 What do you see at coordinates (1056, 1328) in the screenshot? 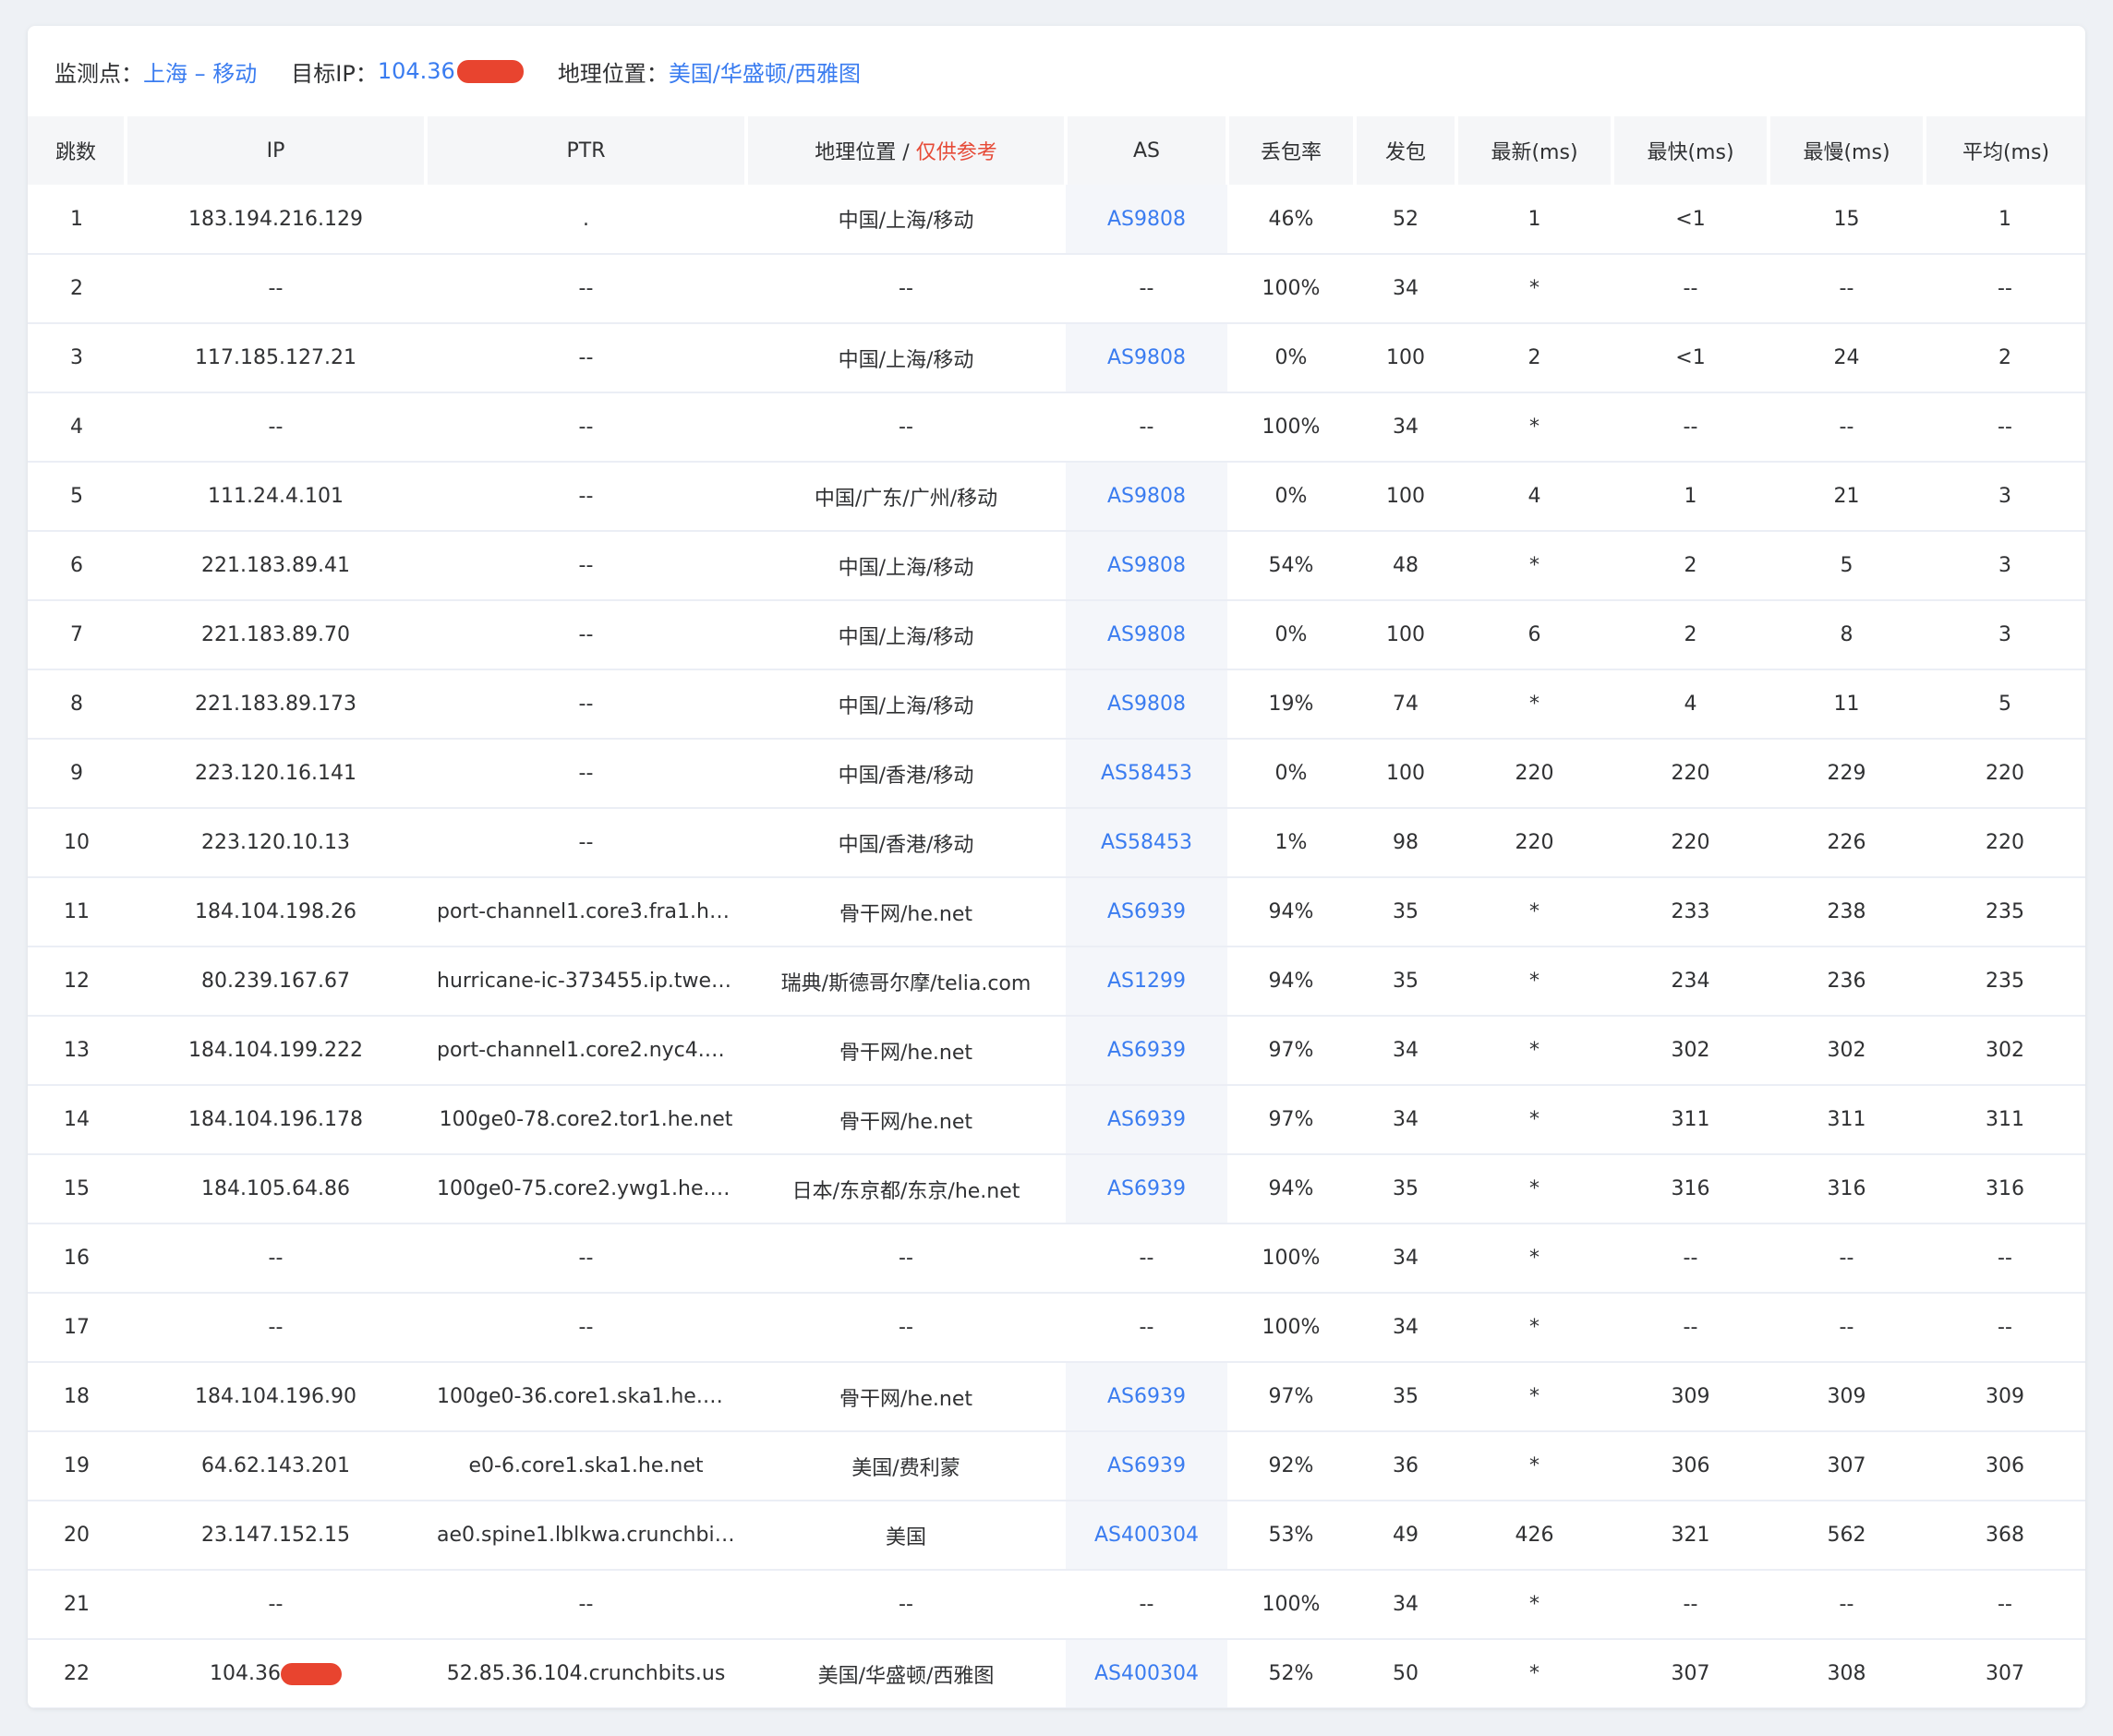
I see `table-row: 17 -- -- -- -- 100% 34 * -- -- --` at bounding box center [1056, 1328].